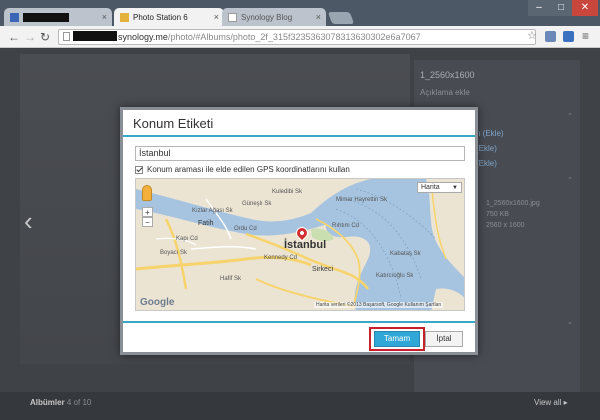  Describe the element at coordinates (245, 229) in the screenshot. I see `map-label-ordu: Ordu Cd` at that location.